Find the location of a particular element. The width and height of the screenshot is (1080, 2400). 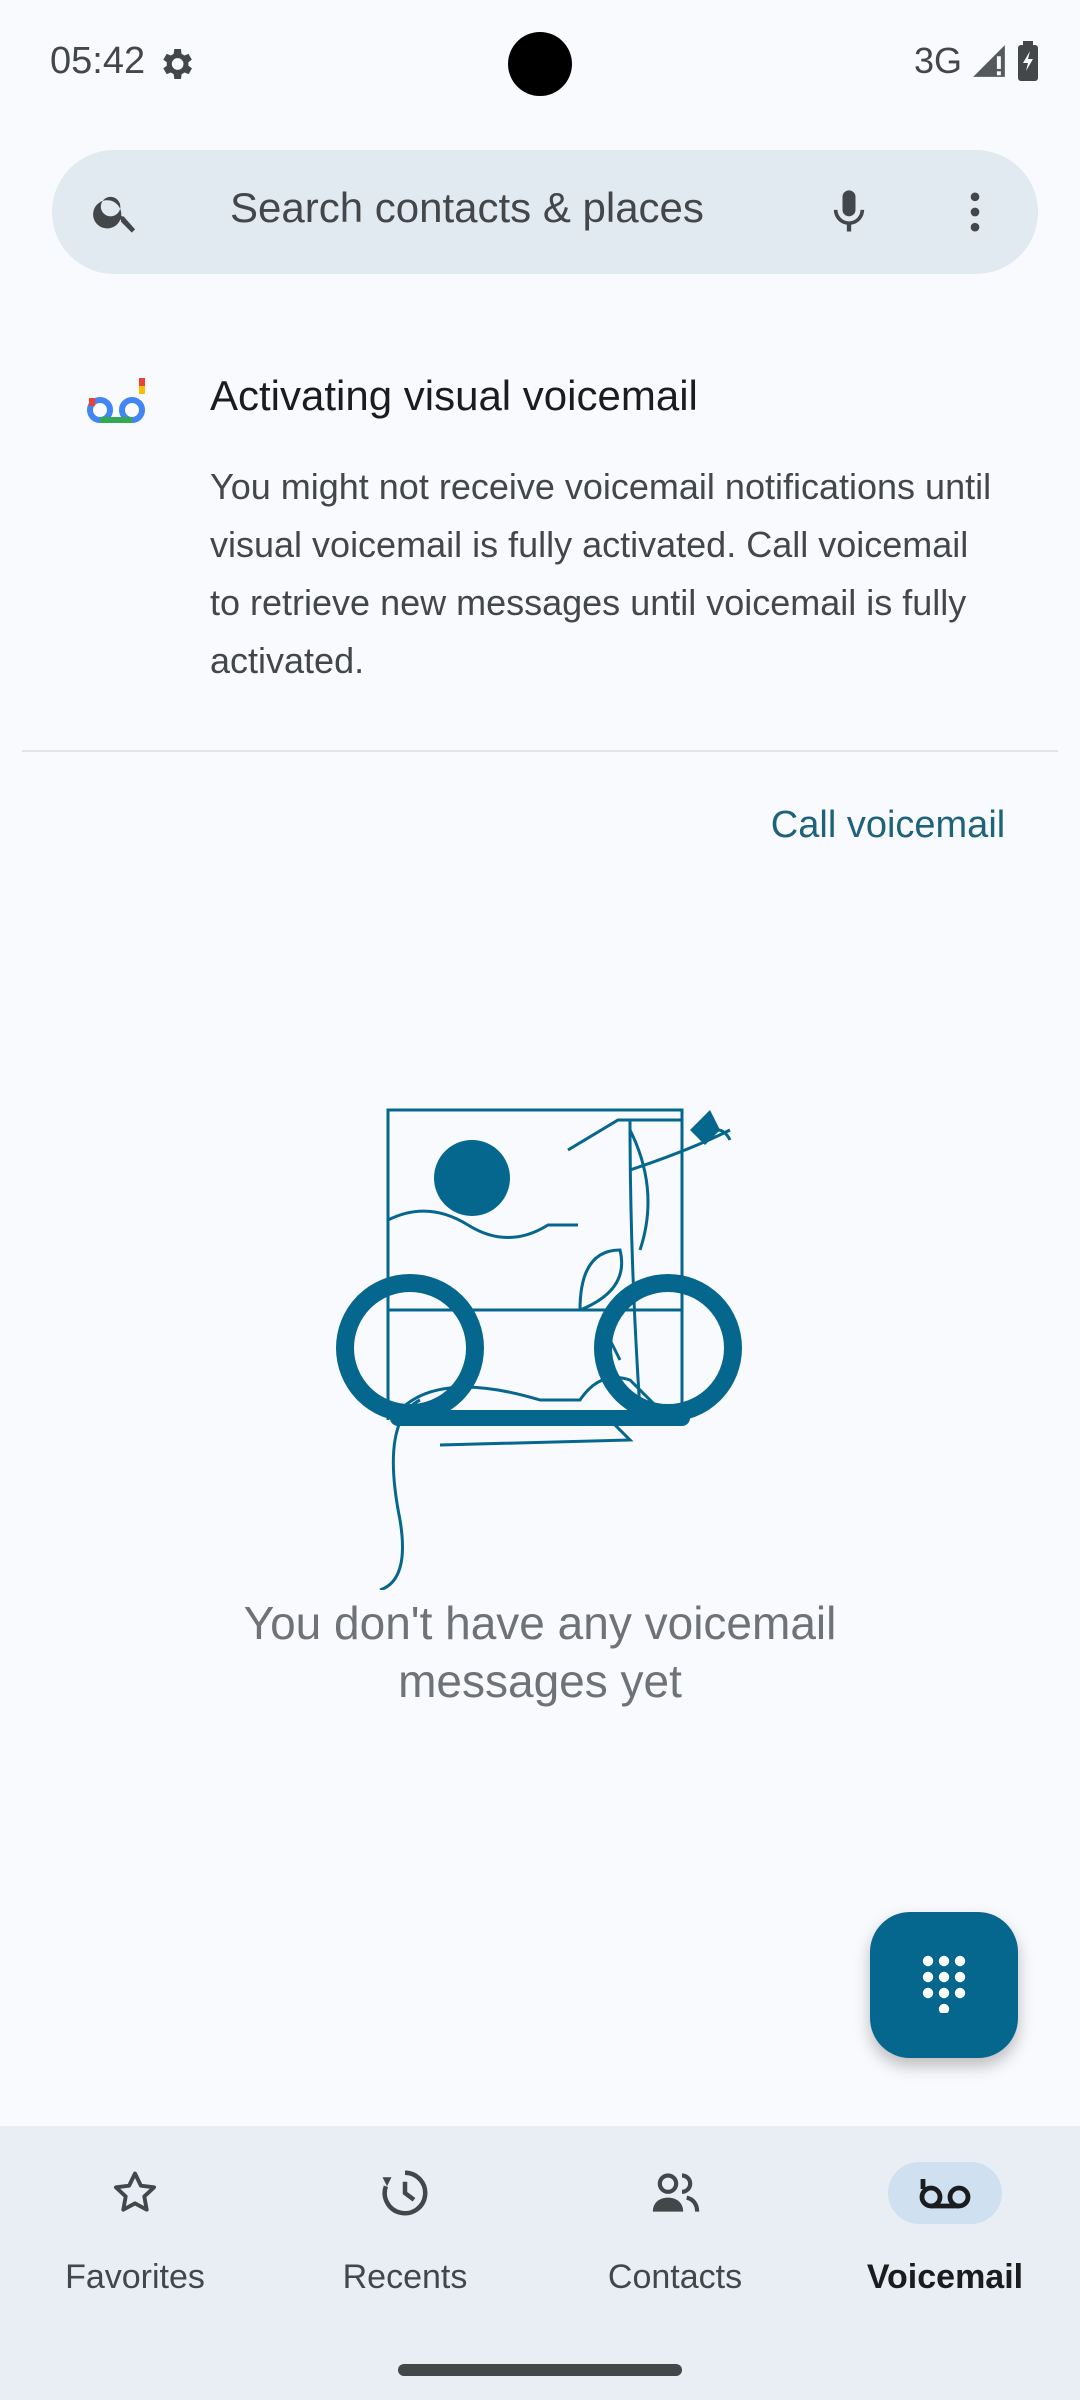

dialpad-icon is located at coordinates (944, 1985).